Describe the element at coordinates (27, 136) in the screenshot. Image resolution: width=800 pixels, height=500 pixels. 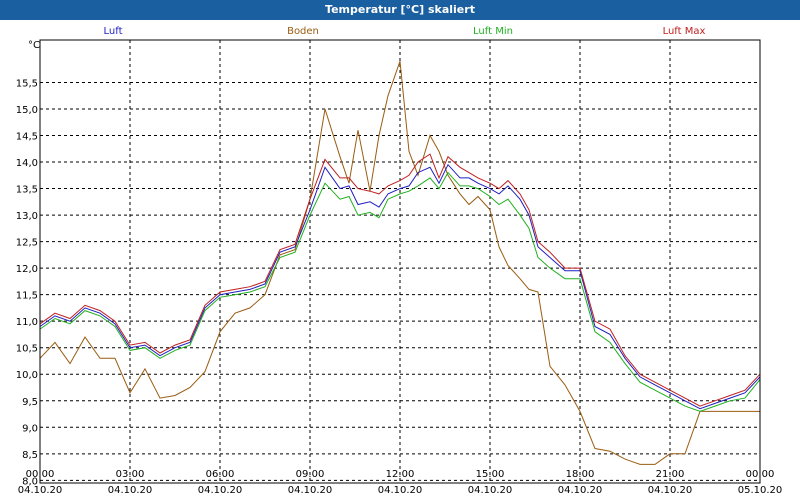
I see `y-tick-label: 14,5` at that location.